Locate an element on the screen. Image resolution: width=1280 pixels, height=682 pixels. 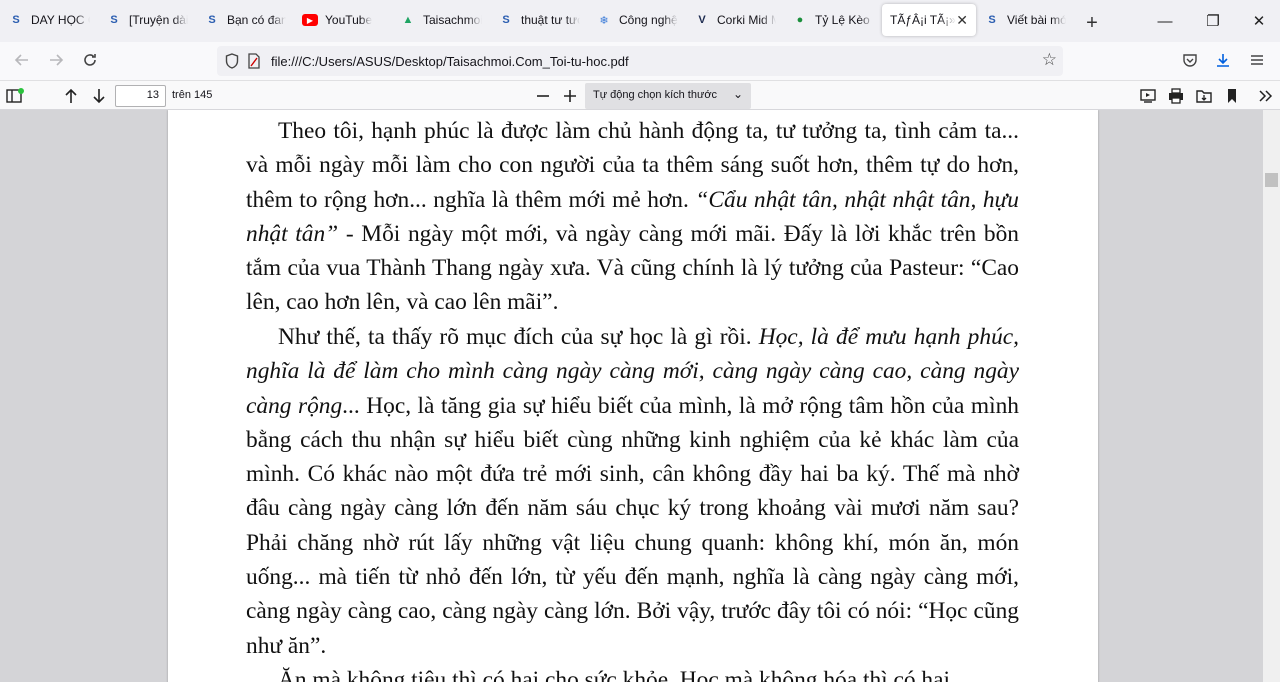
tab-6: ❄ Công nghệ is located at coordinates (637, 20).